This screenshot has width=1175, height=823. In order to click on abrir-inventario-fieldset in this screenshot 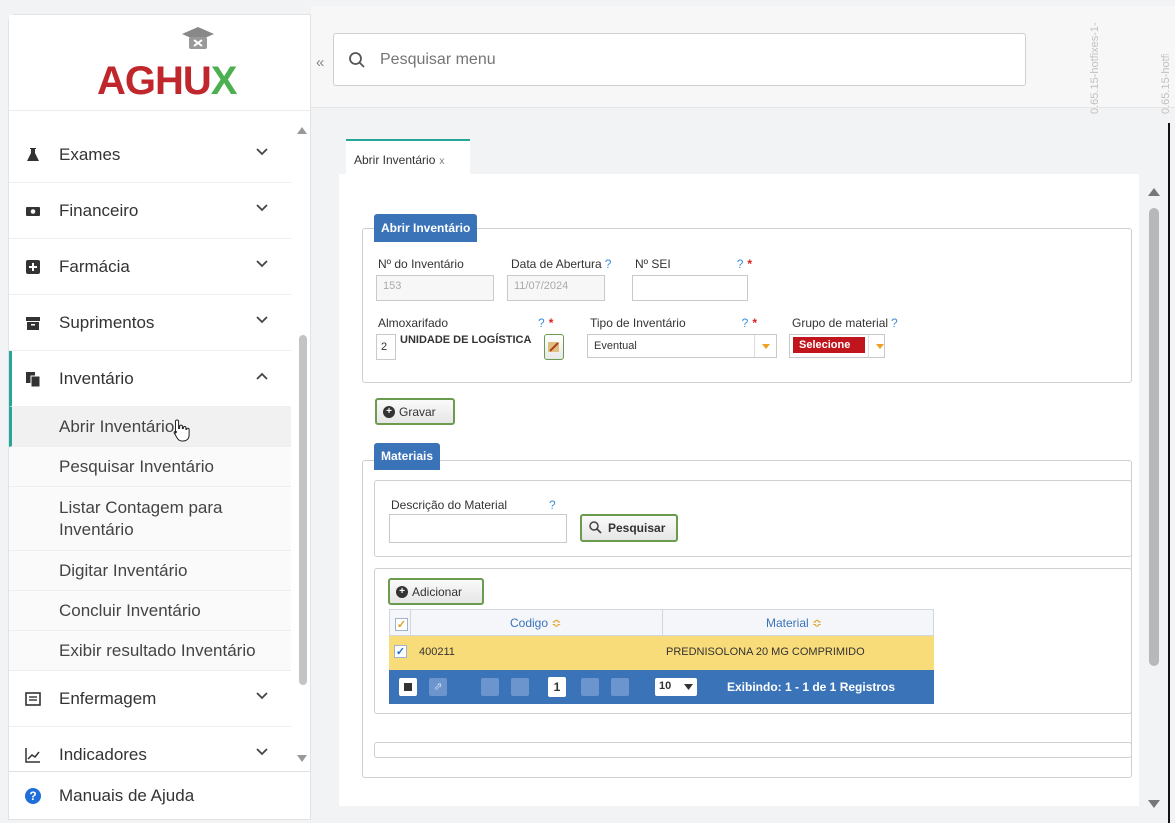, I will do `click(747, 305)`.